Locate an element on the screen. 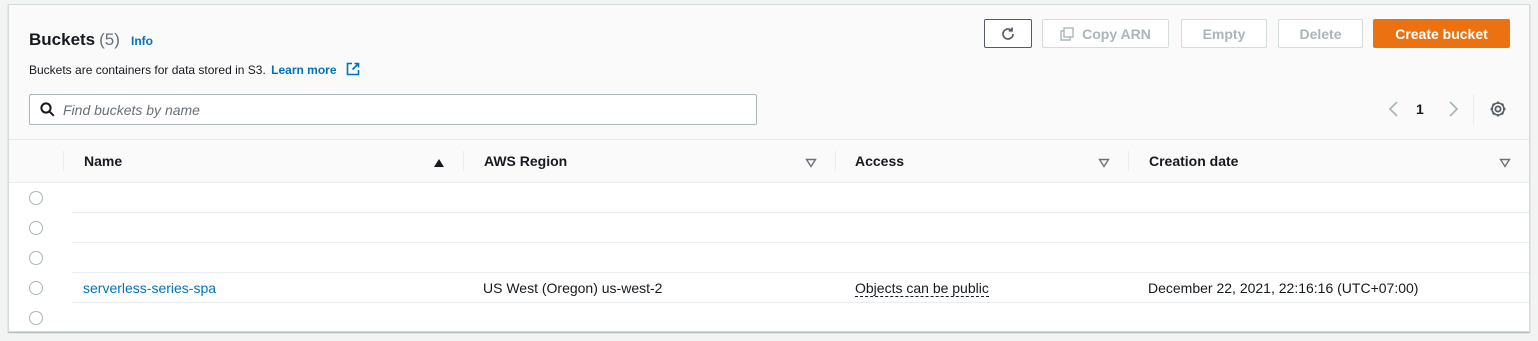  sort-ascending-icon is located at coordinates (439, 164).